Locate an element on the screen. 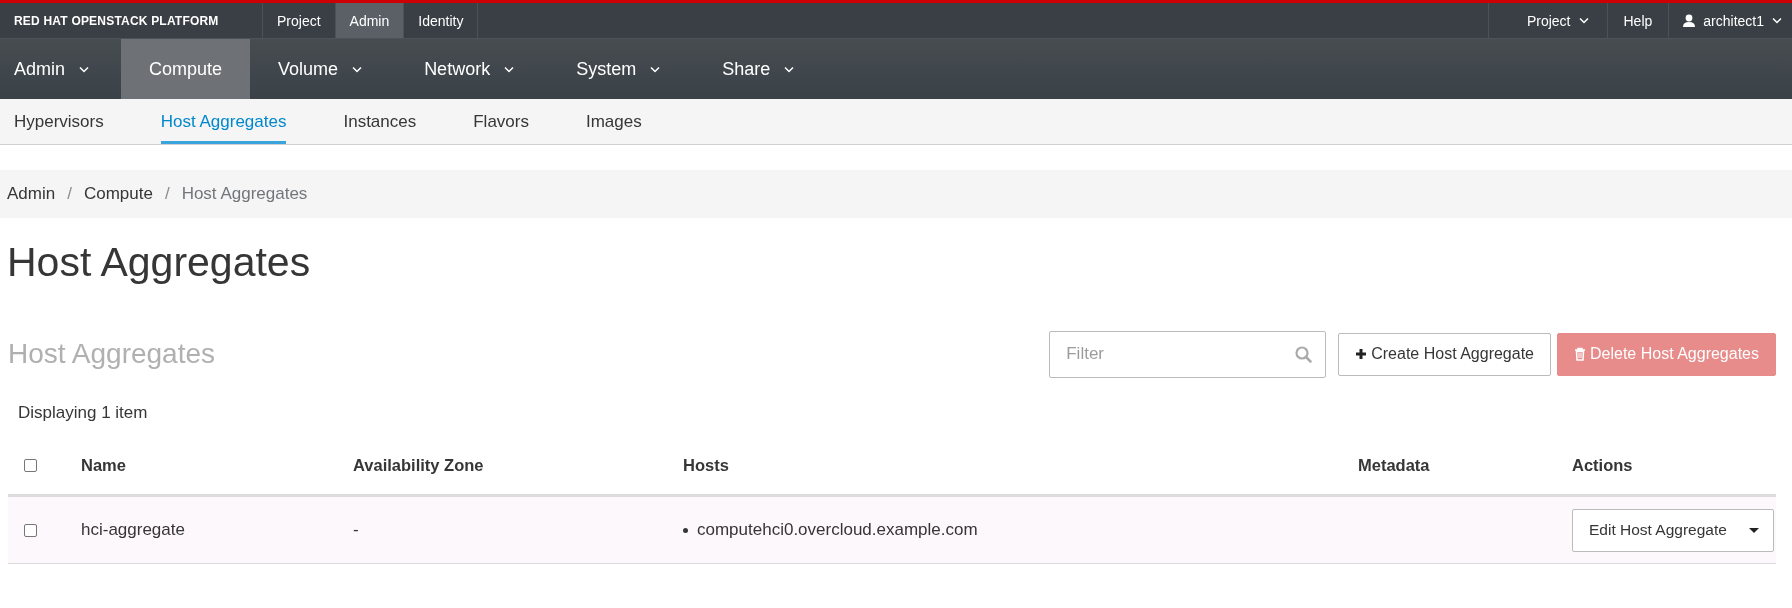 This screenshot has width=1792, height=608. nav-menu-item: Network is located at coordinates (472, 69).